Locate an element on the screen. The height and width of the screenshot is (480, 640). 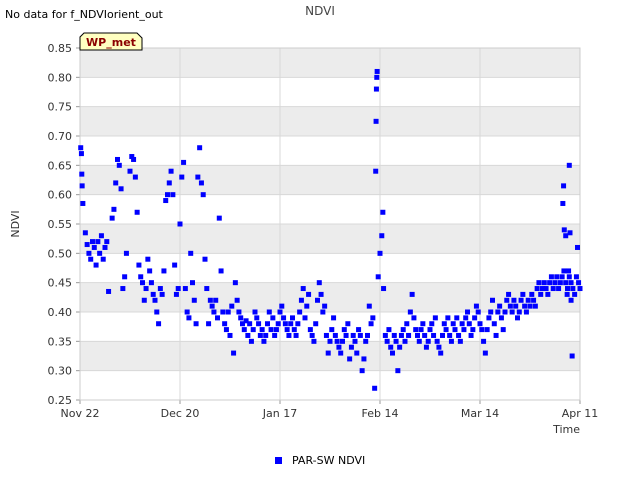
y-tick-label: 0.80 is located at coordinates (60, 77).